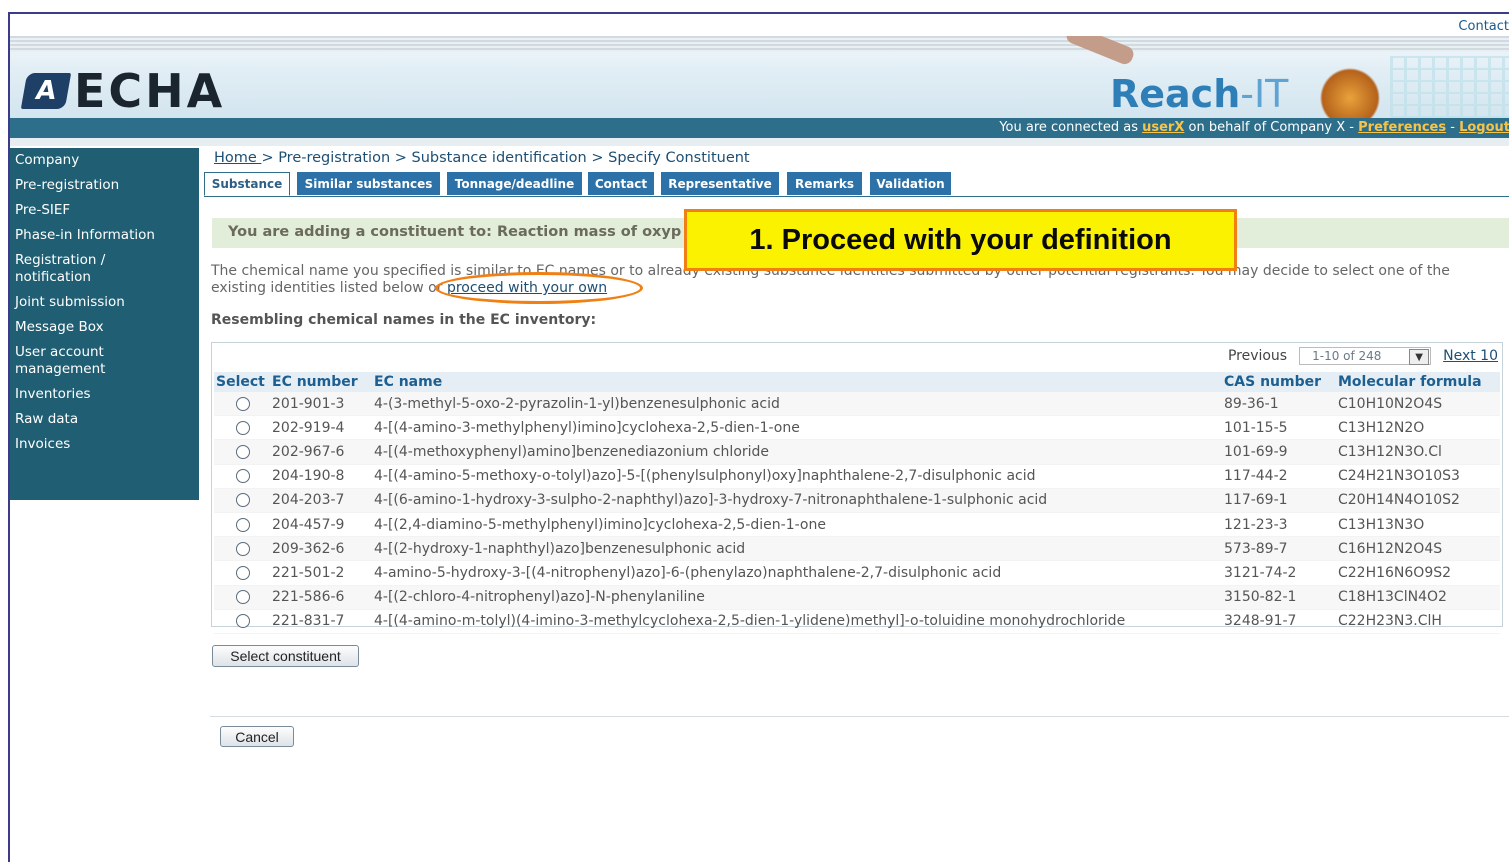  What do you see at coordinates (104, 444) in the screenshot?
I see `sidebar-item-invoices: Invoices` at bounding box center [104, 444].